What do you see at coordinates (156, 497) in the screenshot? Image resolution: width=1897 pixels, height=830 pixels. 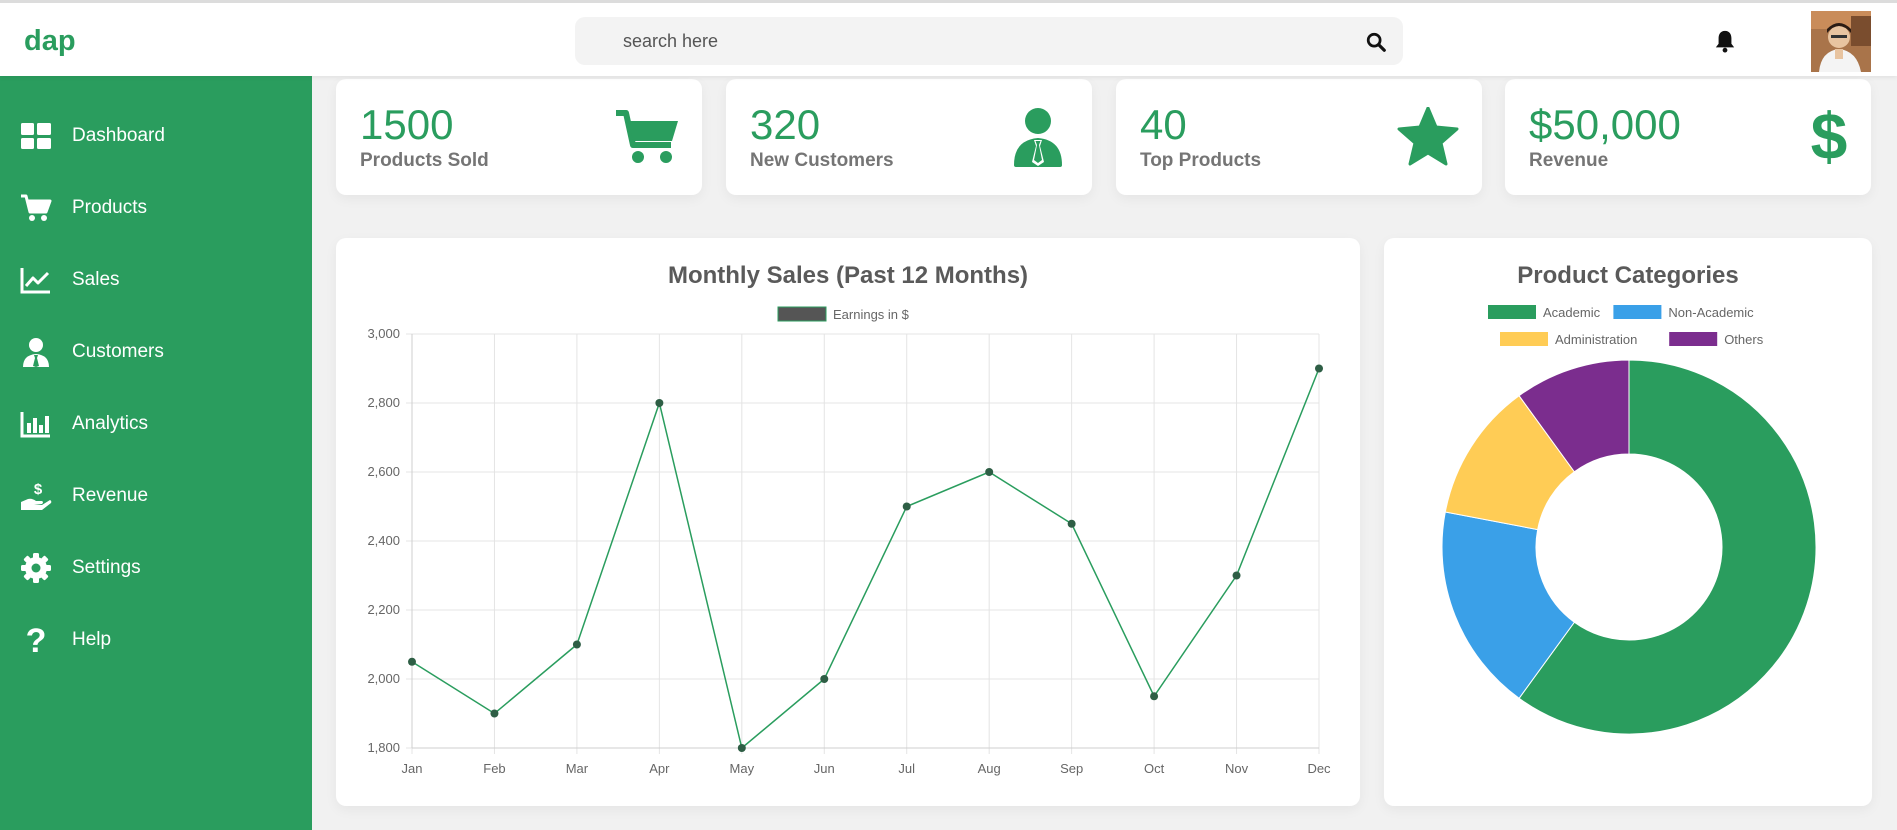 I see `sidebar-item-revenue: $ Revenue` at bounding box center [156, 497].